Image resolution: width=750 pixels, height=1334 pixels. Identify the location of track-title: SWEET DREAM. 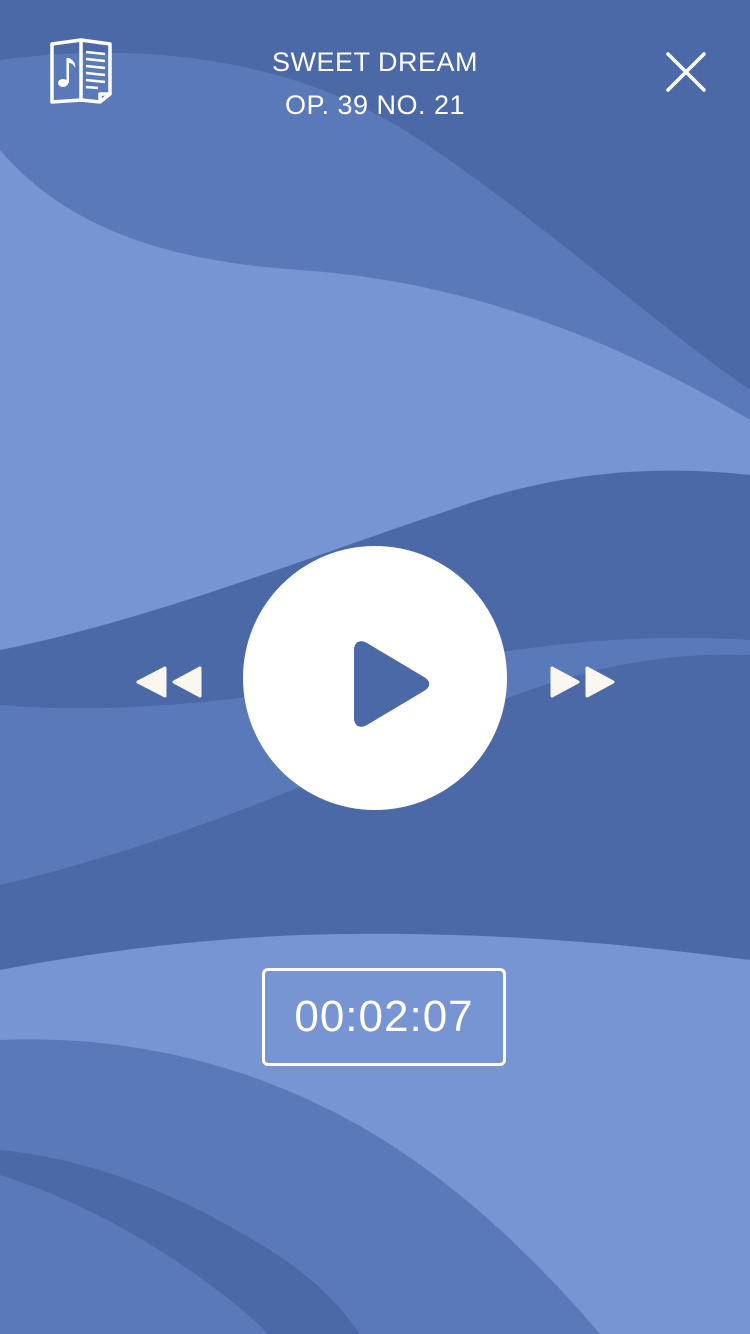
(375, 62).